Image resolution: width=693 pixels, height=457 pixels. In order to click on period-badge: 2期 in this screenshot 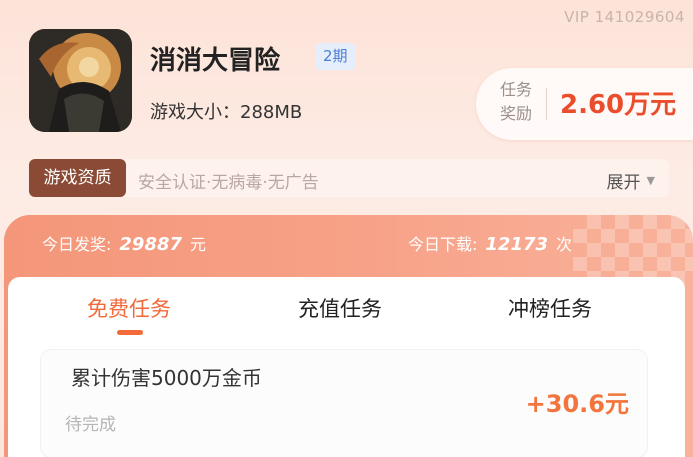, I will do `click(335, 56)`.